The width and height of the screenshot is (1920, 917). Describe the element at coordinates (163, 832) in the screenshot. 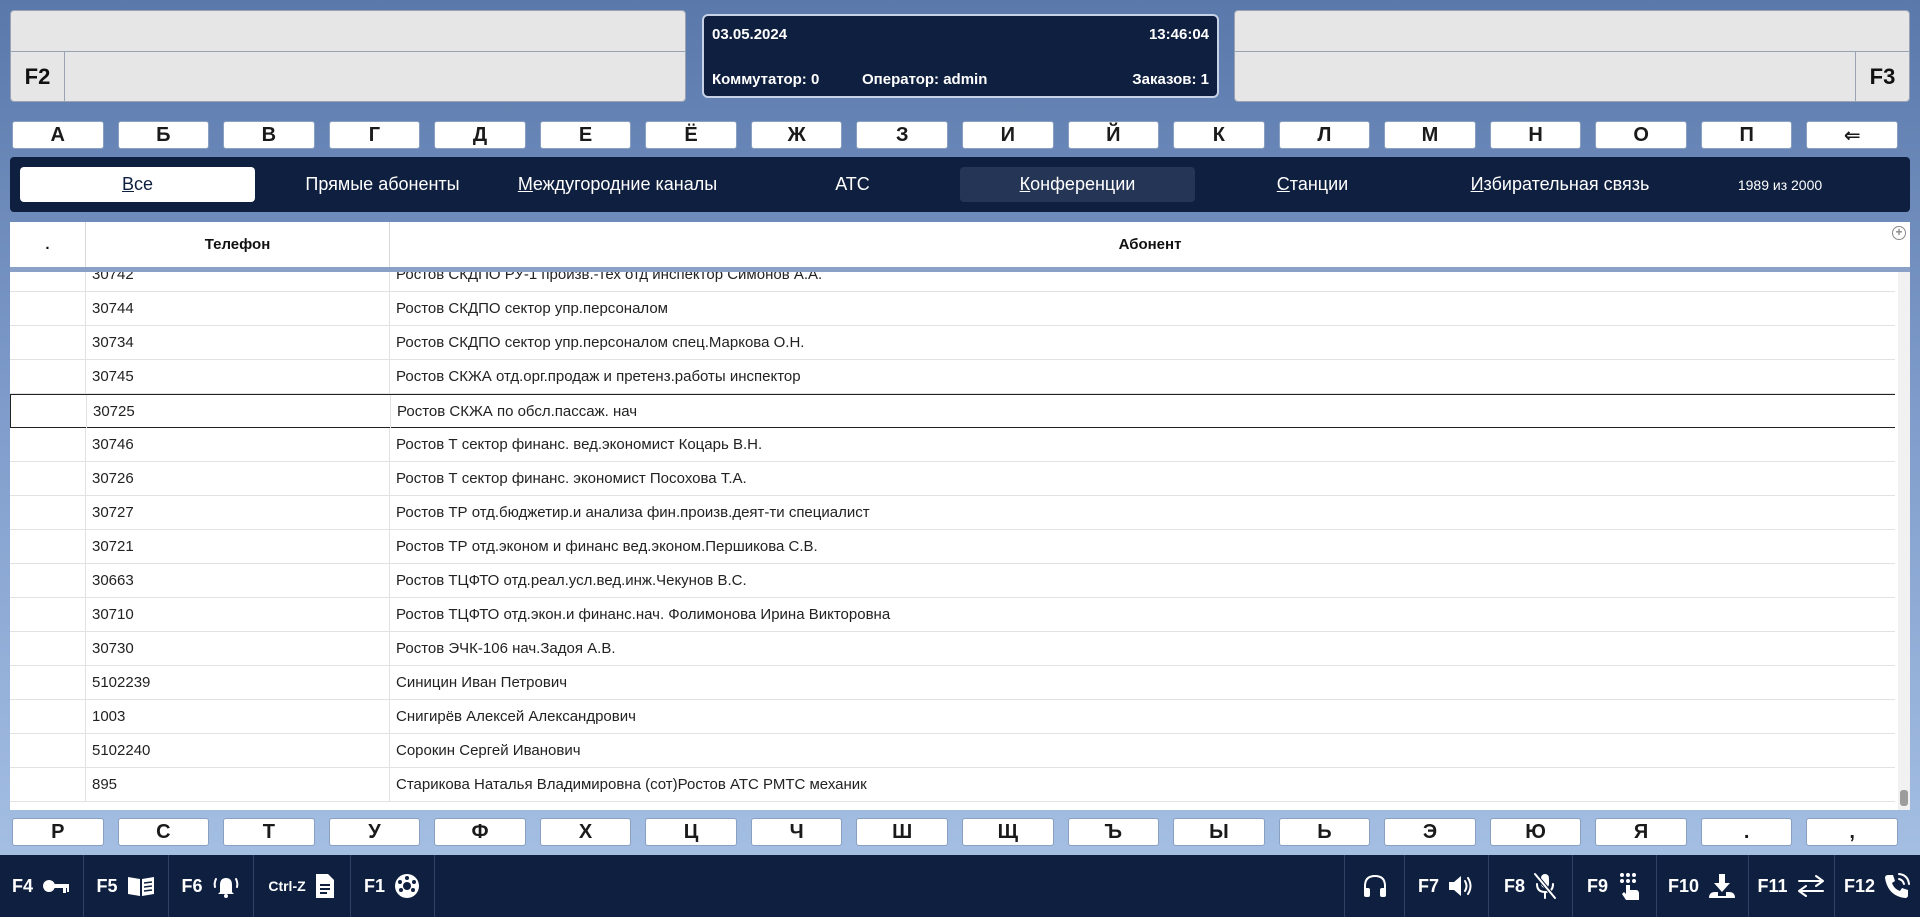

I see `letter-key: С` at that location.